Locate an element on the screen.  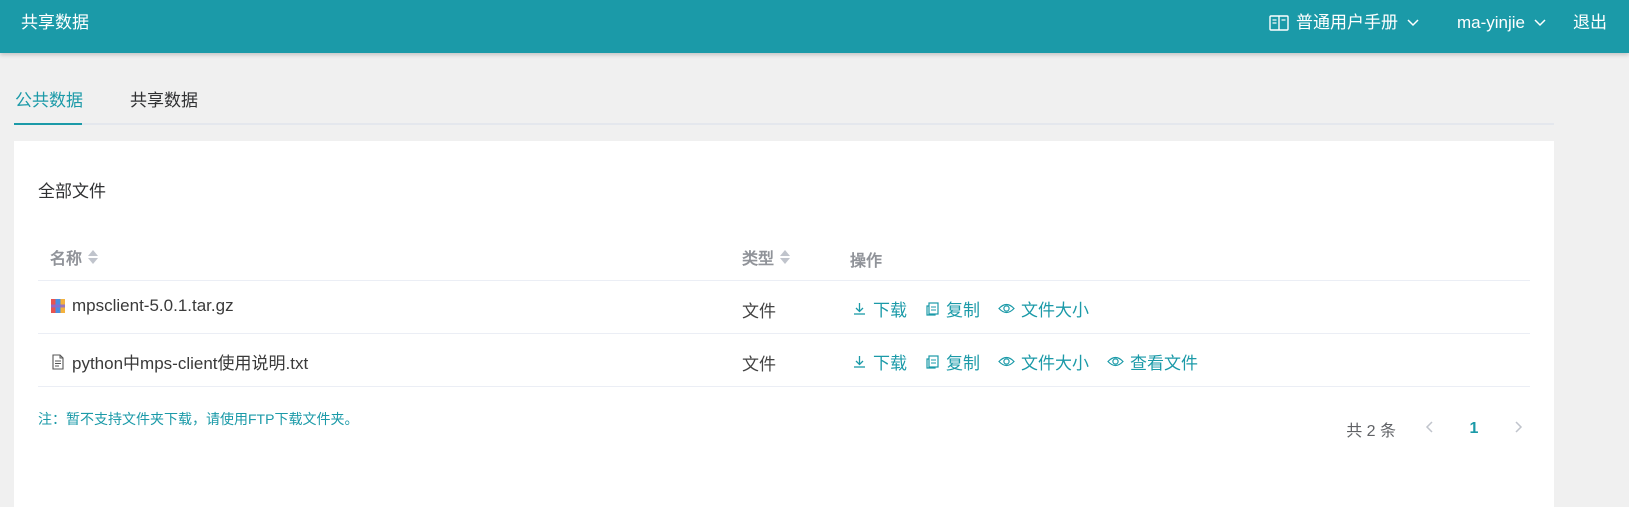
table-header: 名称 类型 操作 is located at coordinates (784, 251).